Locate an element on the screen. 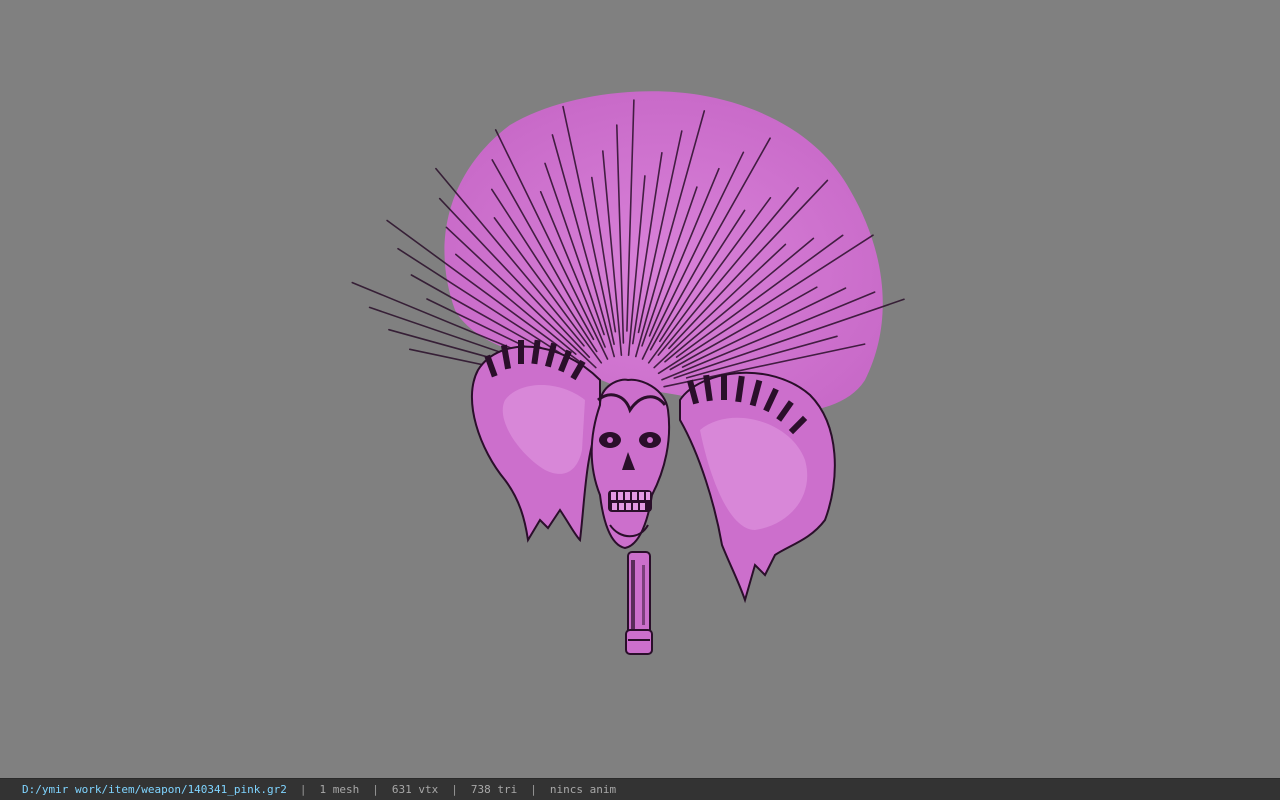  mesh-count: 1 mesh is located at coordinates (339, 789).